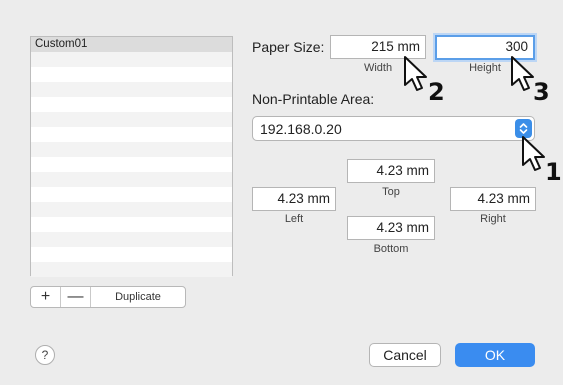 This screenshot has height=385, width=563. I want to click on margin-top-field: 4.23 mm, so click(391, 171).